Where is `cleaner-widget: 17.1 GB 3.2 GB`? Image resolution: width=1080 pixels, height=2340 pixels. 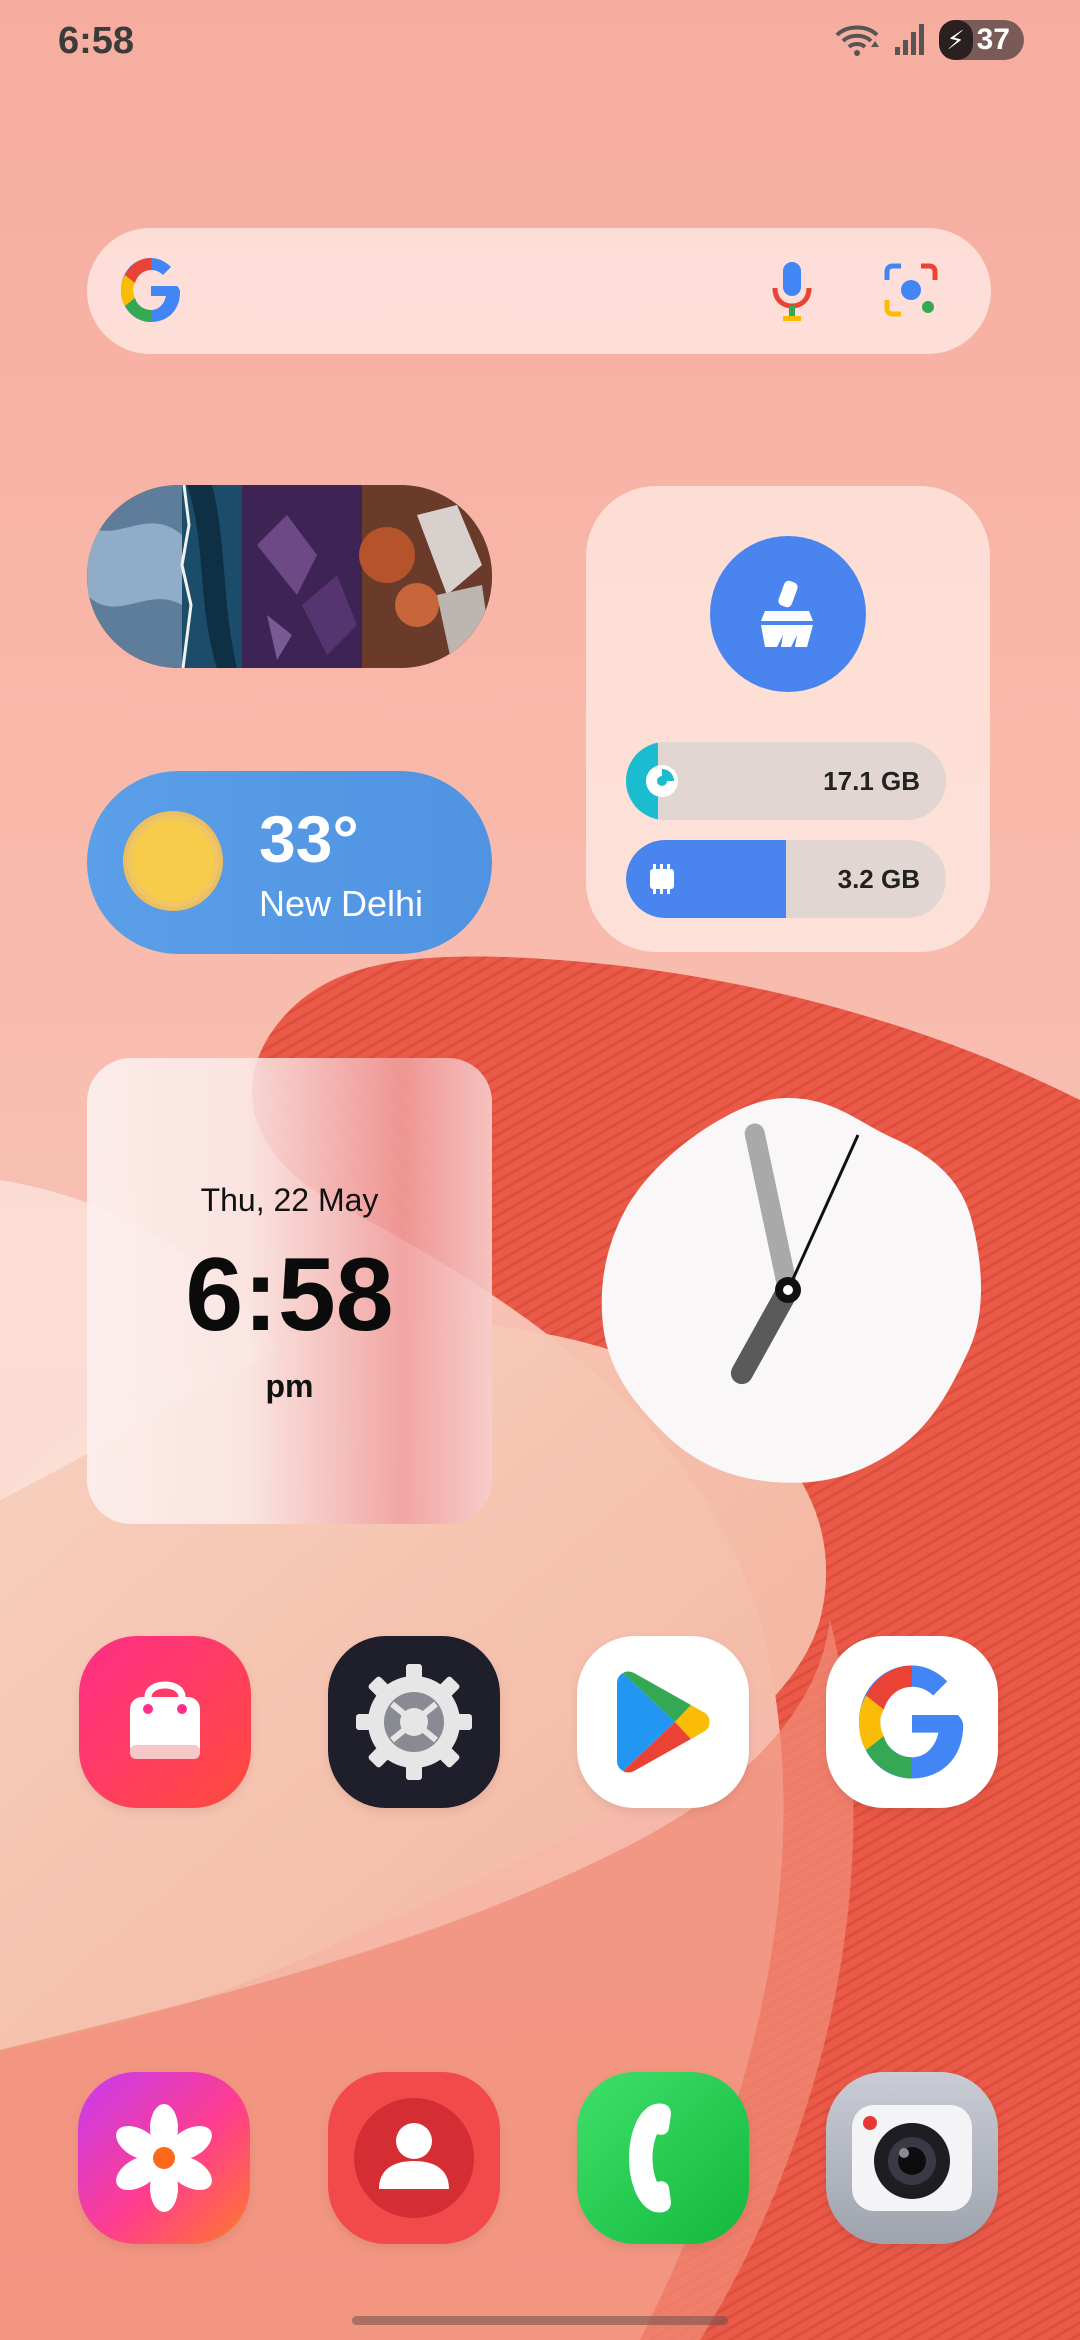
cleaner-widget: 17.1 GB 3.2 GB is located at coordinates (788, 719).